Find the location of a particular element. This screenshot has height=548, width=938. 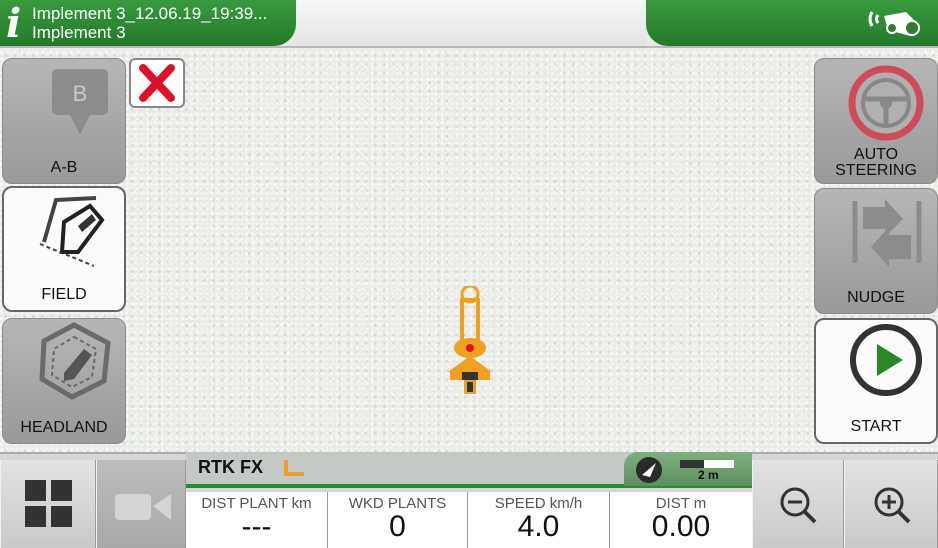

top-bar-middle is located at coordinates (471, 23).